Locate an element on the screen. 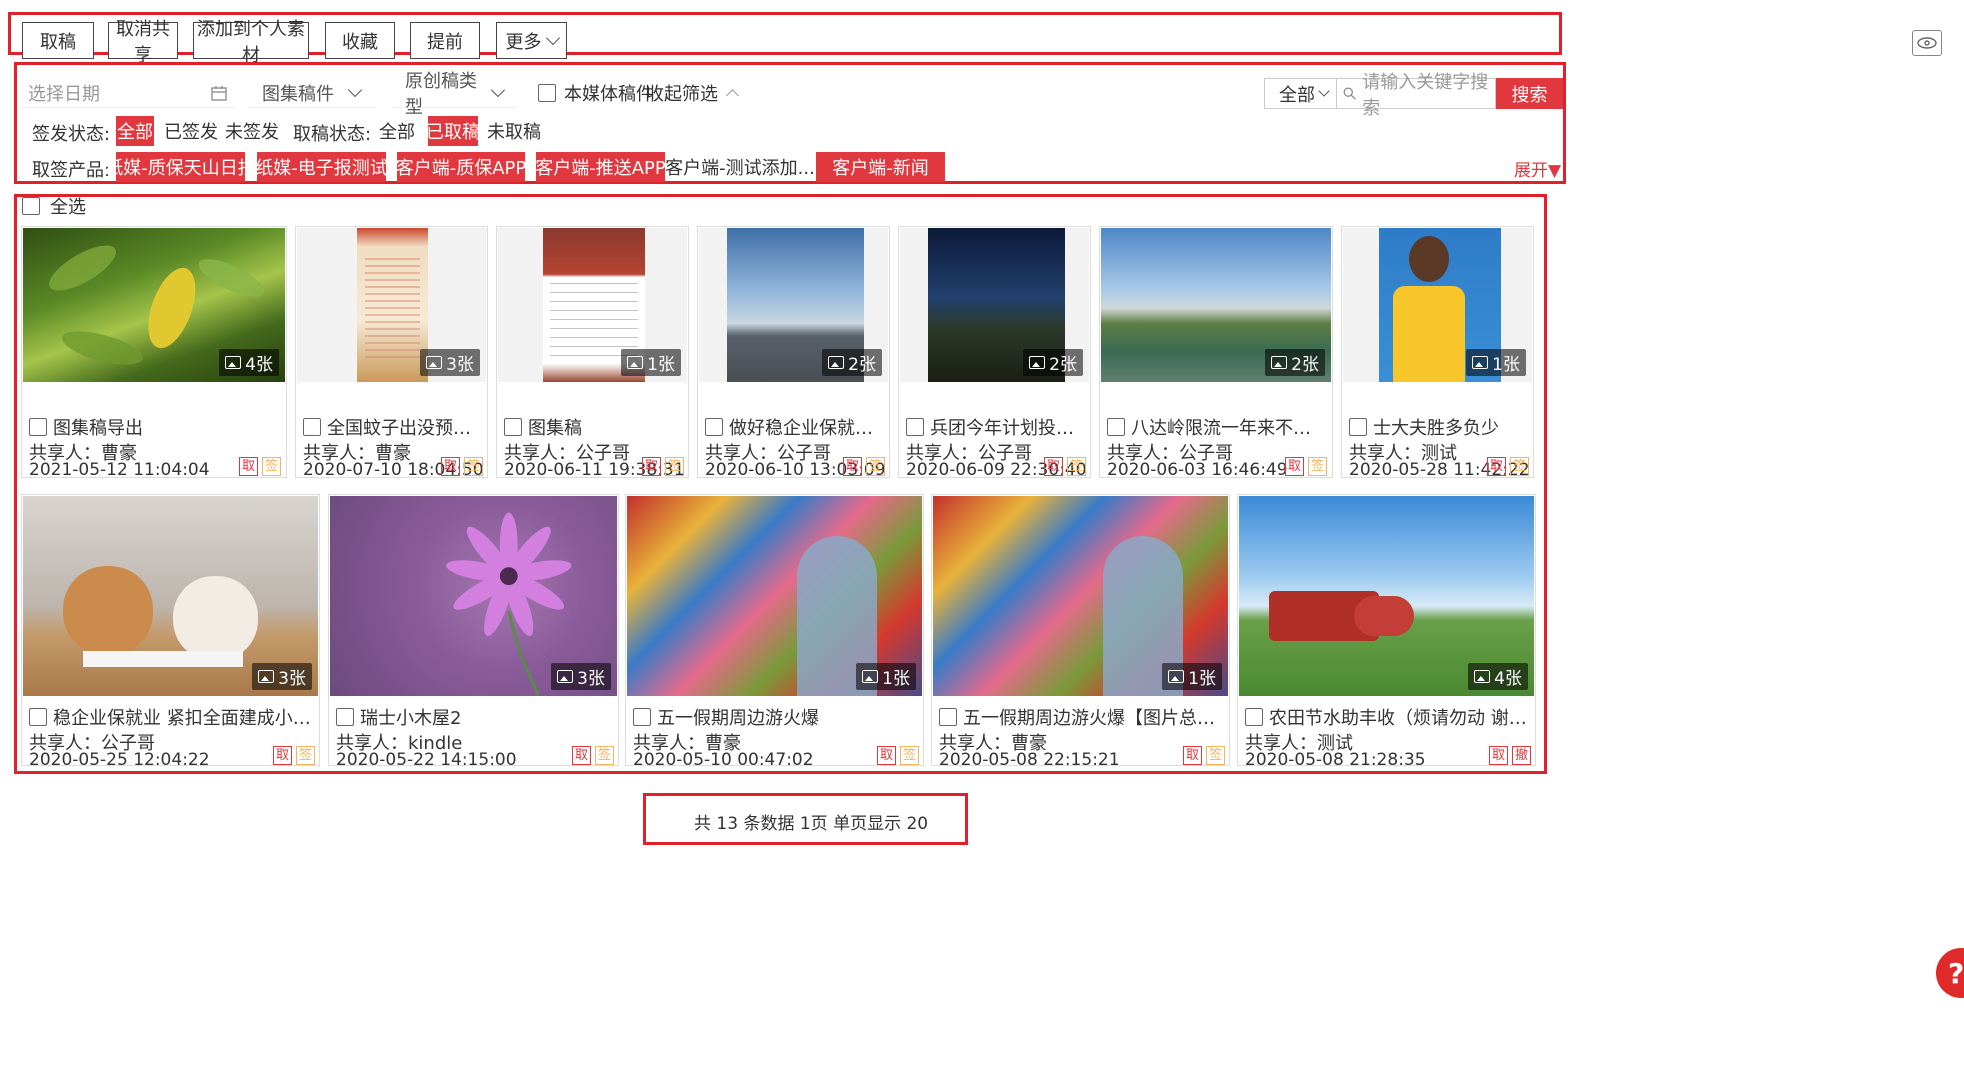 The image size is (1964, 1066). pagination-summary: 共 13 条数据 1页 单页显示 20 is located at coordinates (811, 824).